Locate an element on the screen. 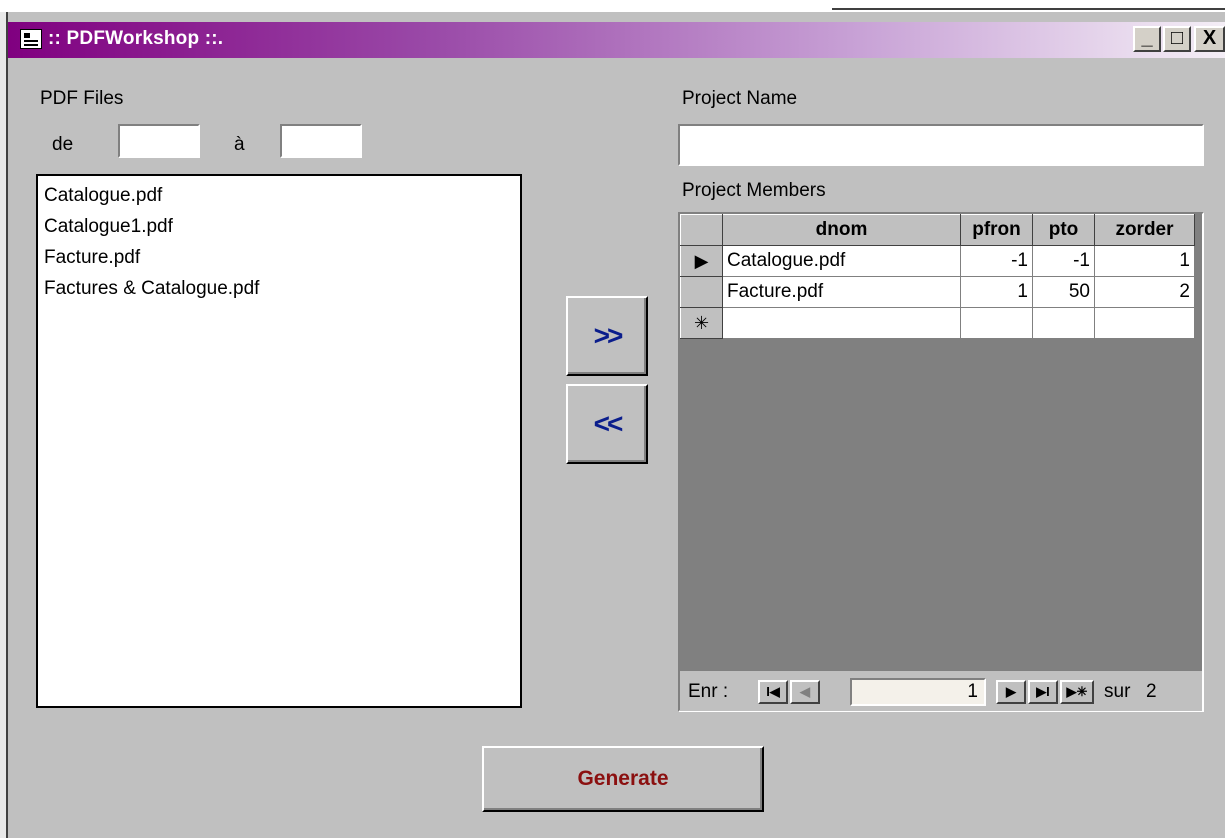 This screenshot has height=838, width=1225. cell-pfron: -1 is located at coordinates (996, 261).